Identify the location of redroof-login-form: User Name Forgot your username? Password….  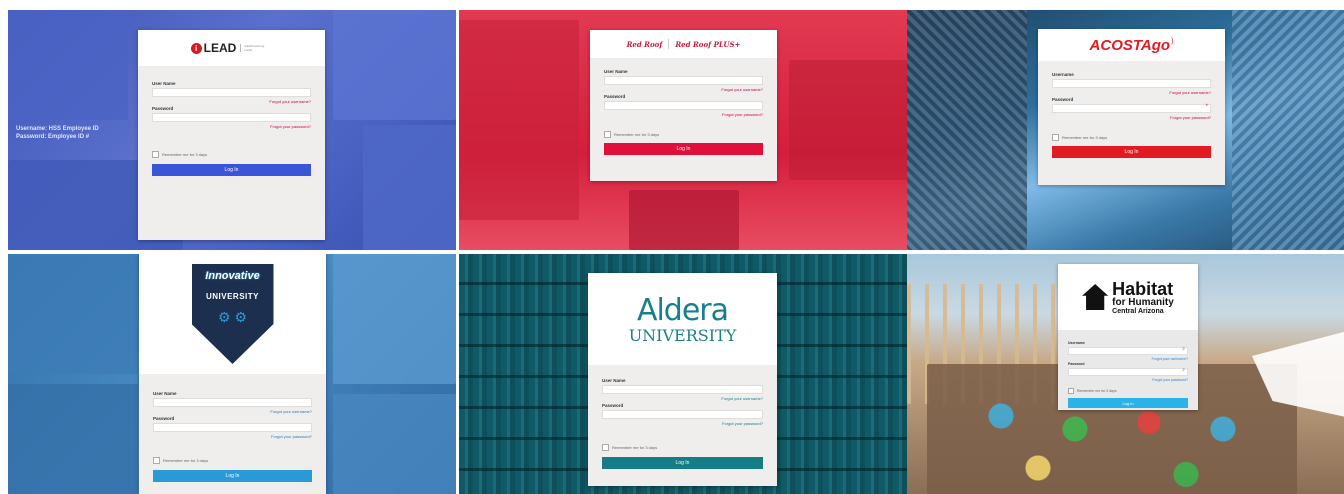
(683, 106).